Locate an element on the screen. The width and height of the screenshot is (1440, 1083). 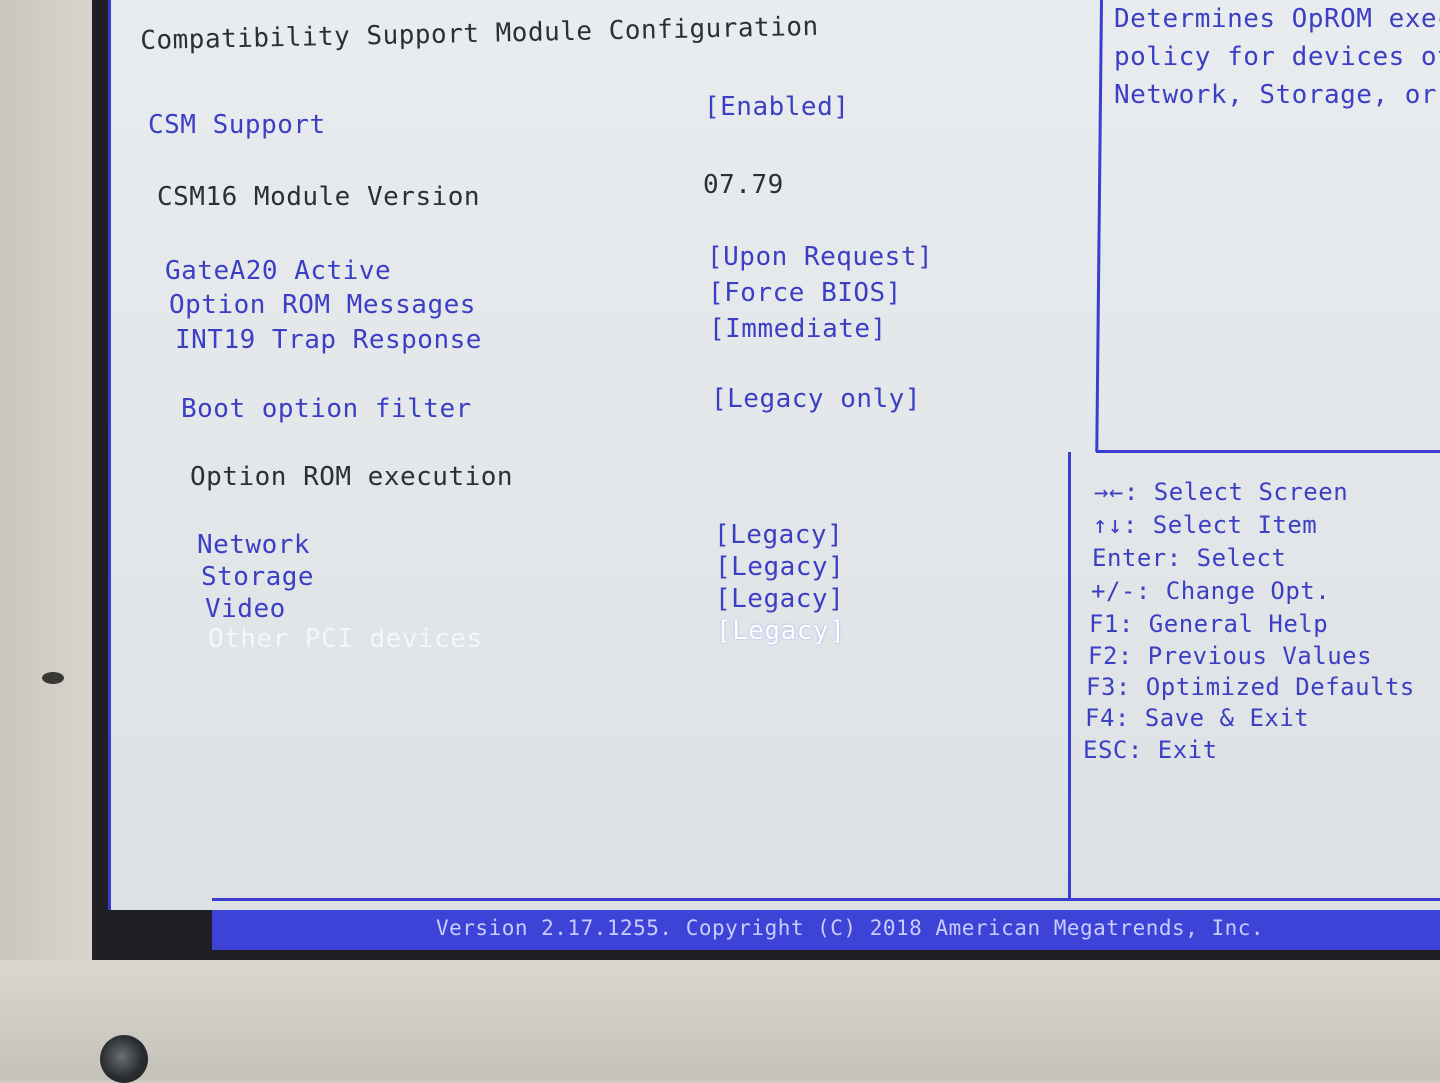
key-hint-enter: Enter: Select is located at coordinates (1189, 558).